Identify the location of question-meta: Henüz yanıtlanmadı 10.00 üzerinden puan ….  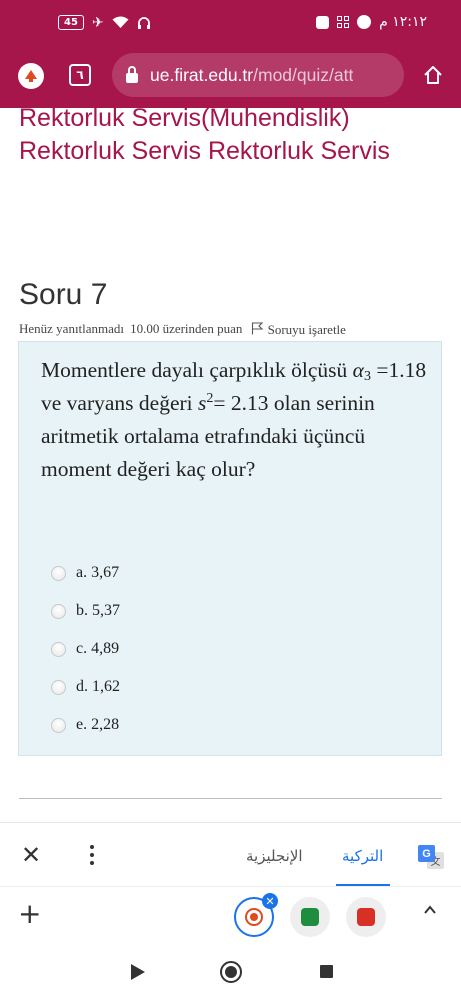
(182, 329).